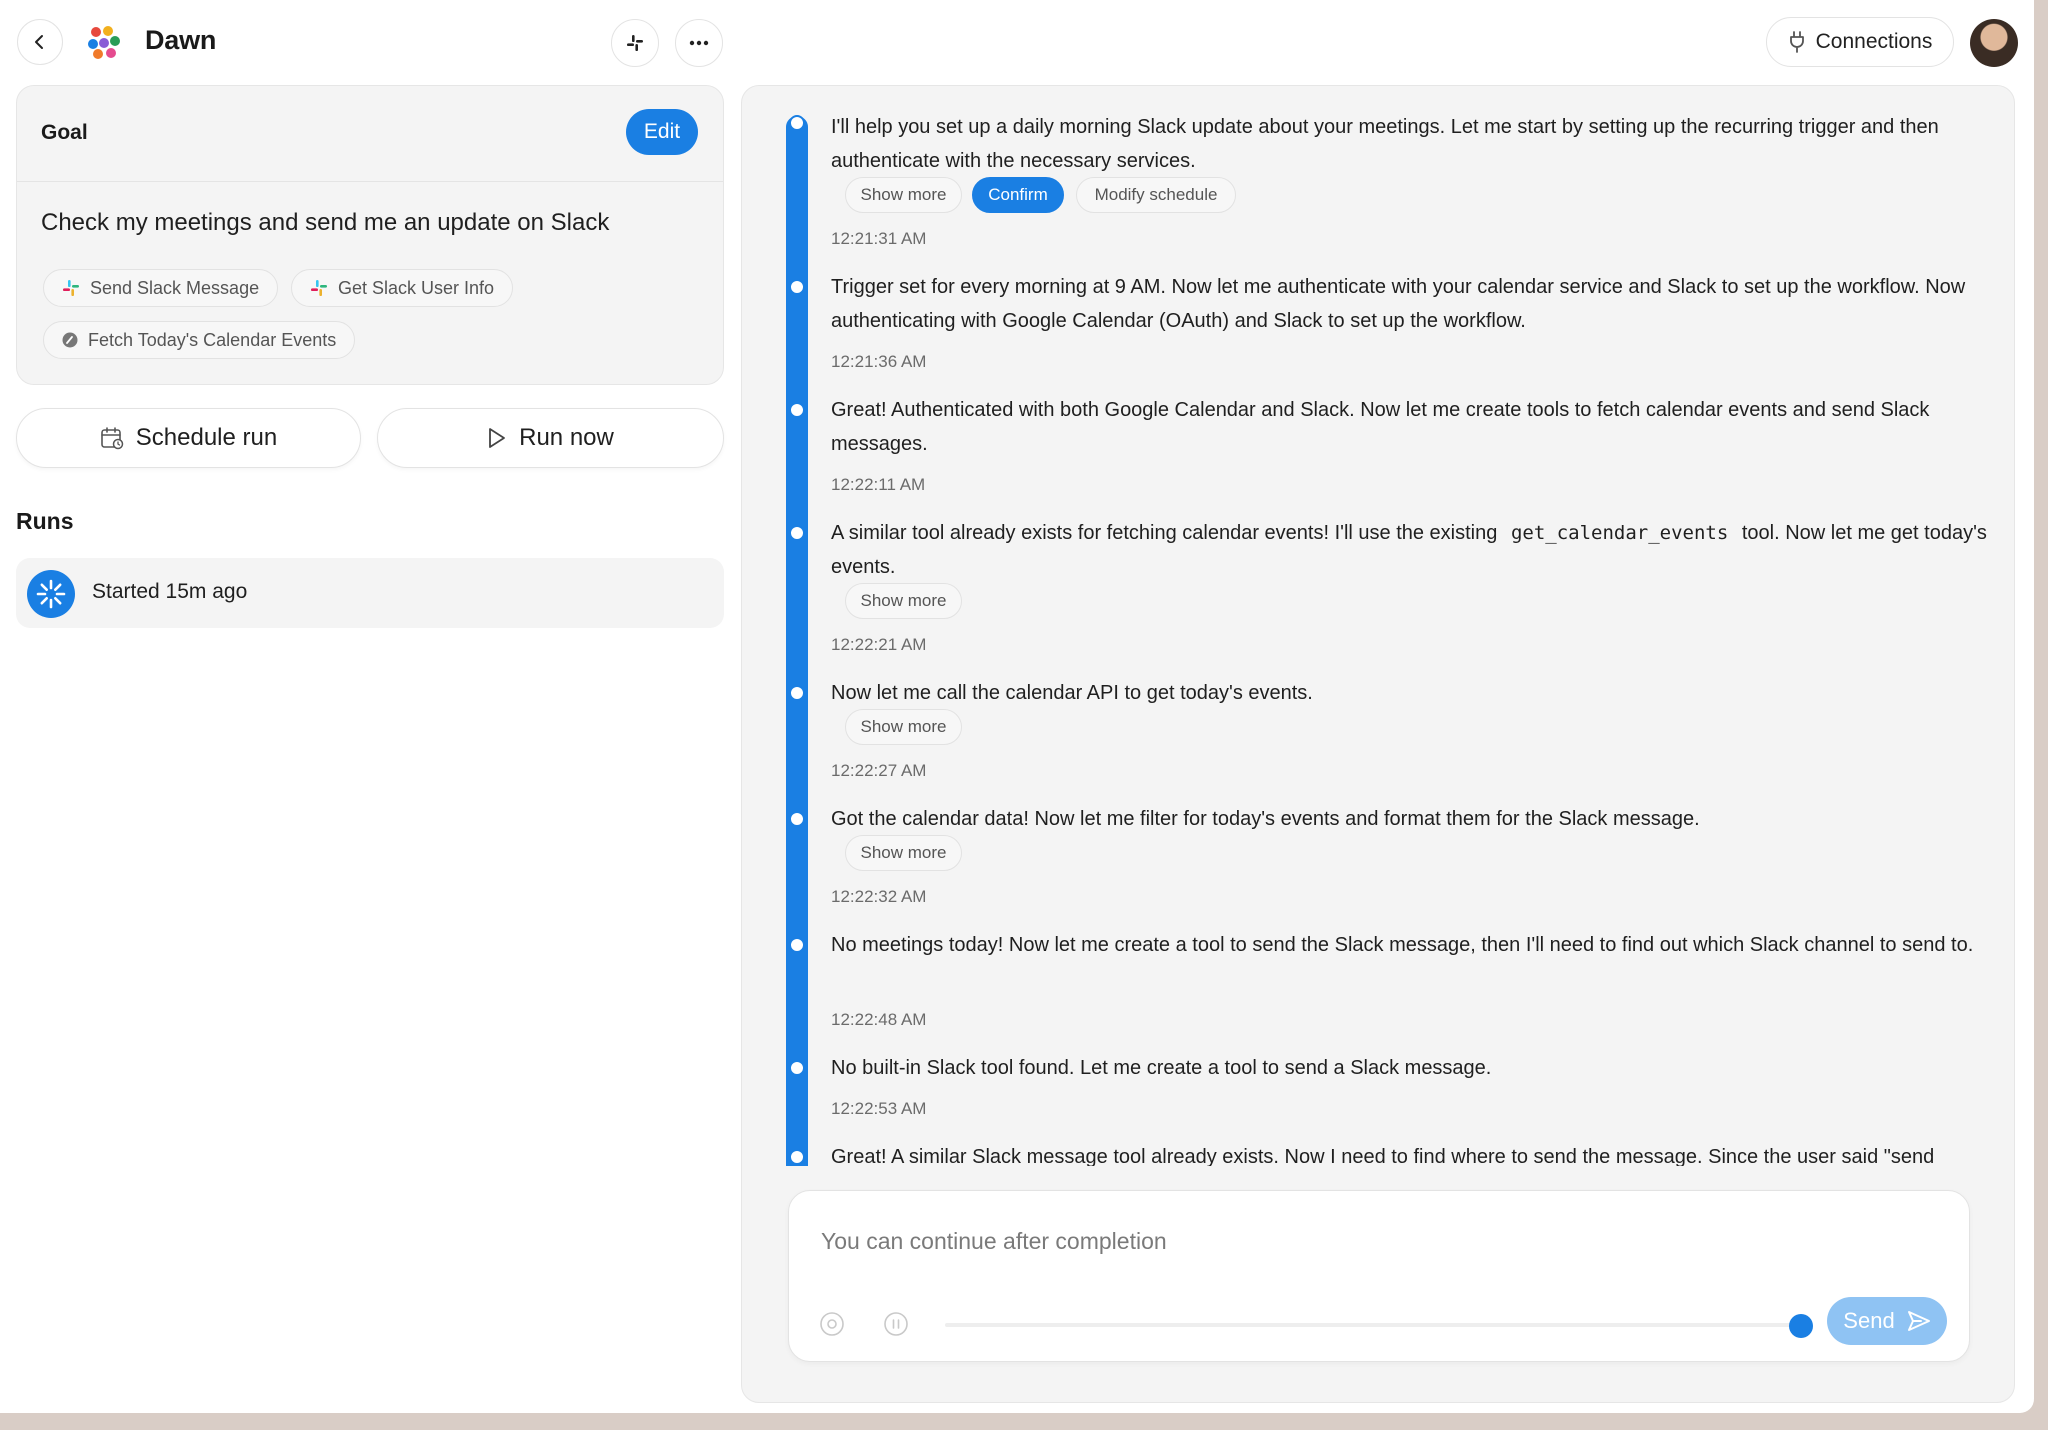 The width and height of the screenshot is (2048, 1430). Describe the element at coordinates (416, 287) in the screenshot. I see `tool-chip-label: Get Slack User Info` at that location.